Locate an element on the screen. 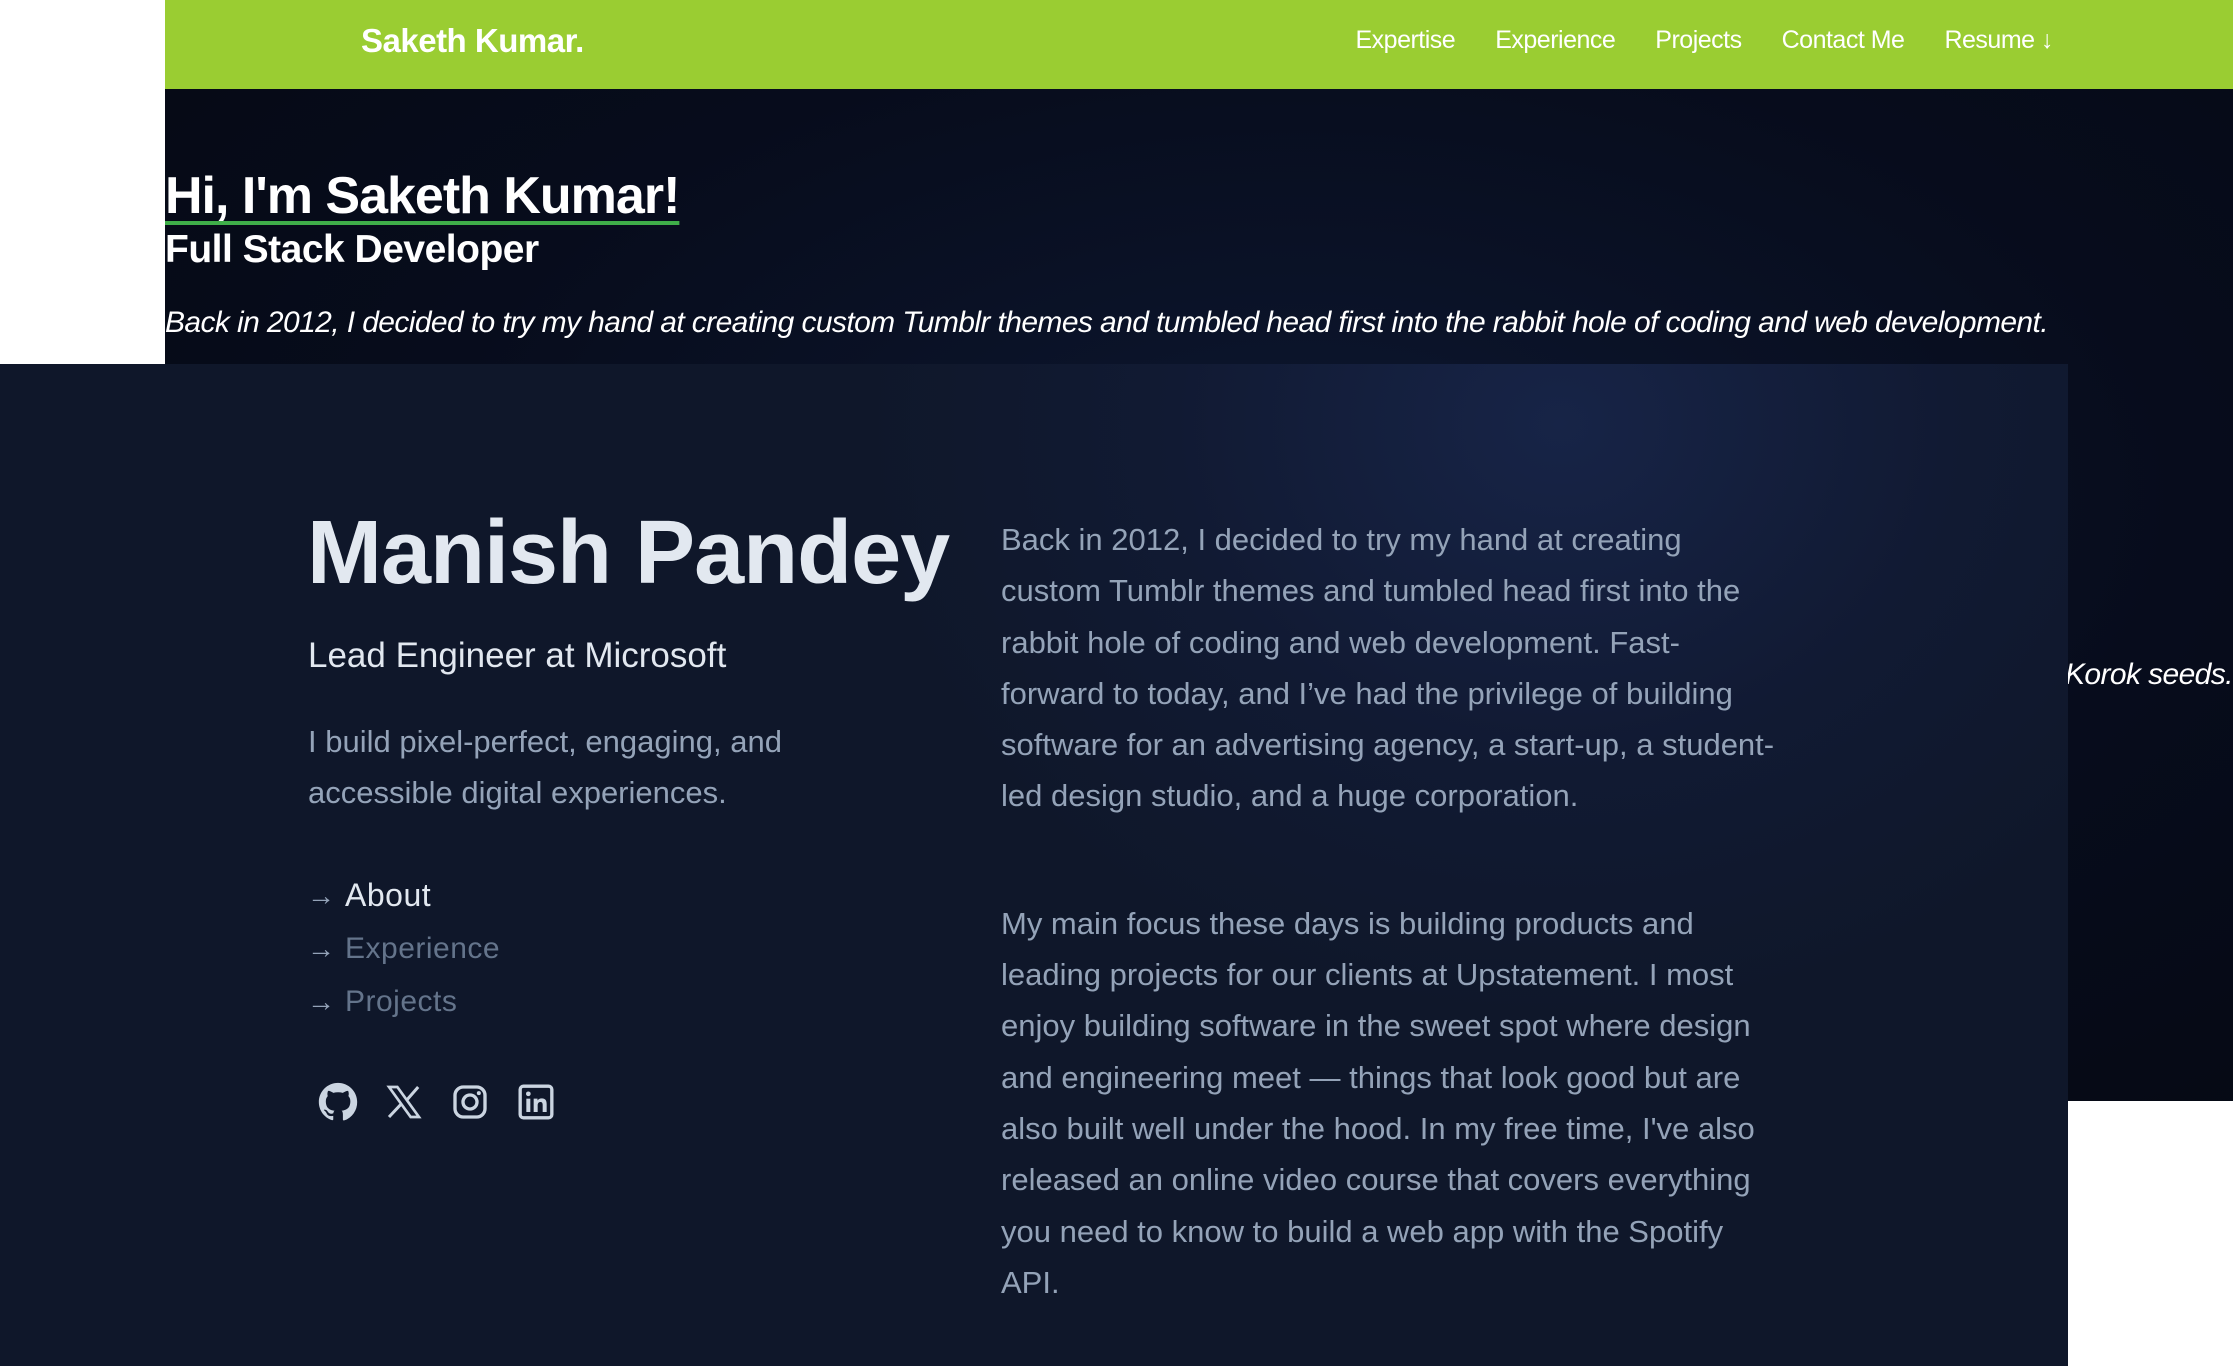  nav-link-resume: Resume ↓ is located at coordinates (1998, 40).